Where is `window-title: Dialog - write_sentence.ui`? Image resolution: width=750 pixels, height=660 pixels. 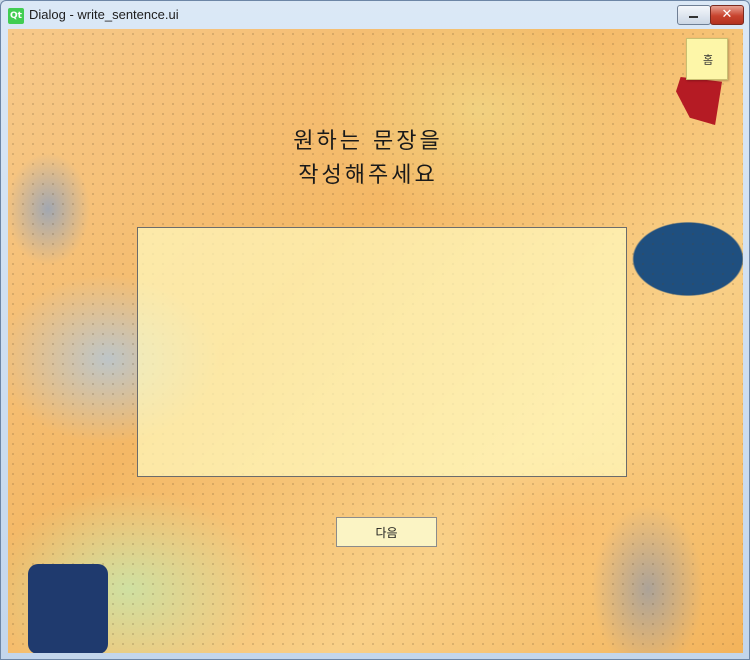
window-title: Dialog - write_sentence.ui is located at coordinates (104, 14).